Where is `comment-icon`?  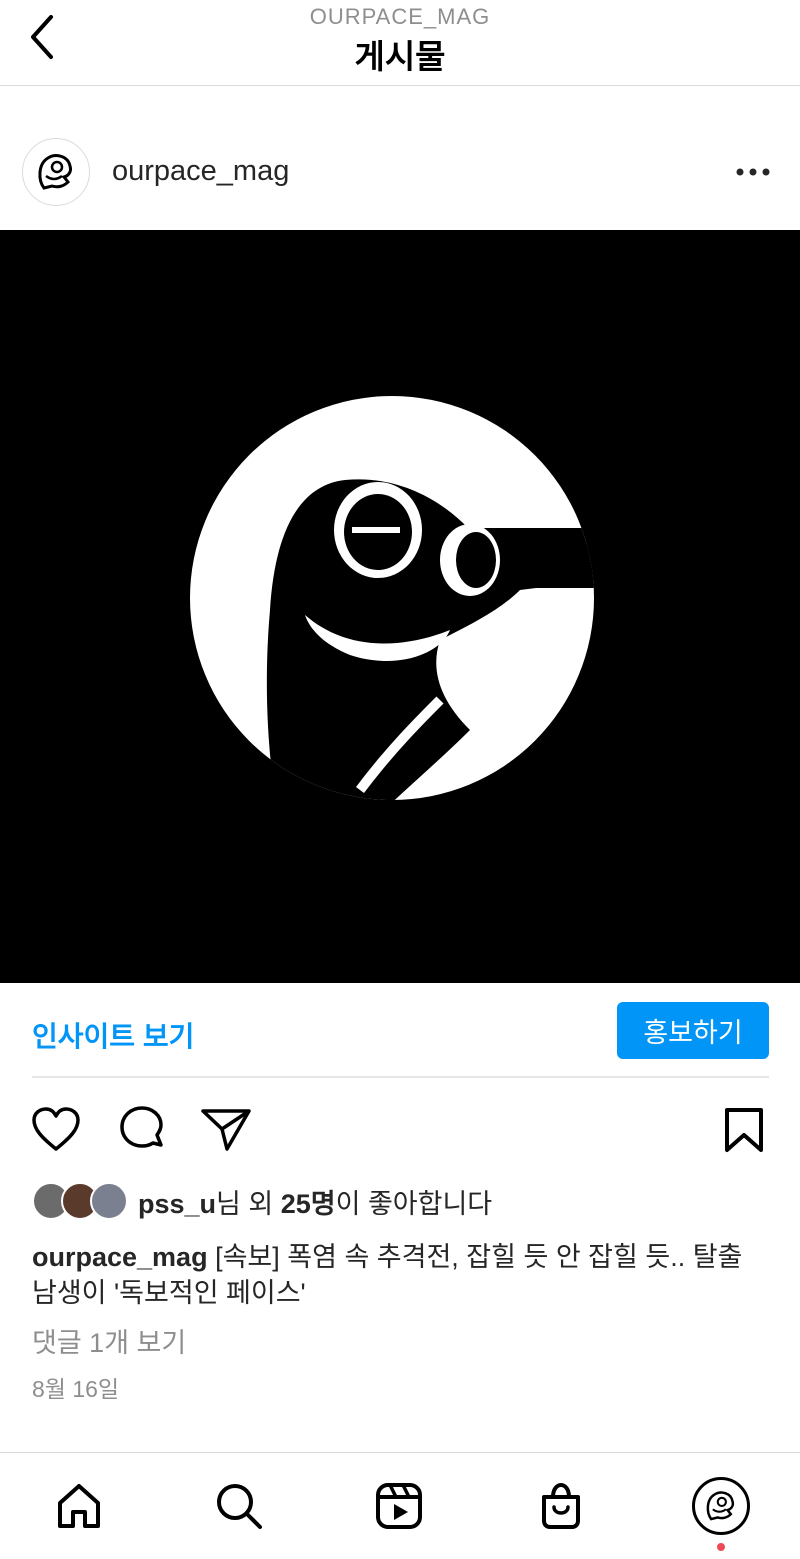
comment-icon is located at coordinates (141, 1127).